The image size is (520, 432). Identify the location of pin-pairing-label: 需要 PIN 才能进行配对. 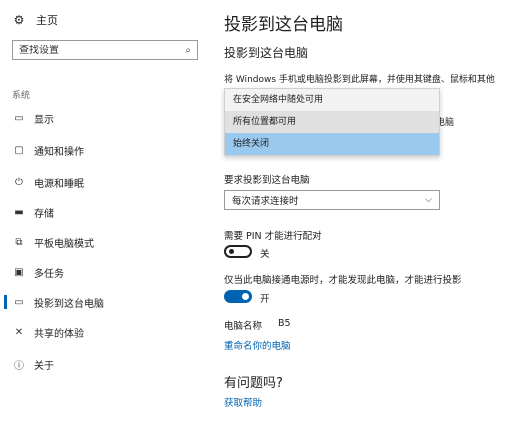
(273, 236).